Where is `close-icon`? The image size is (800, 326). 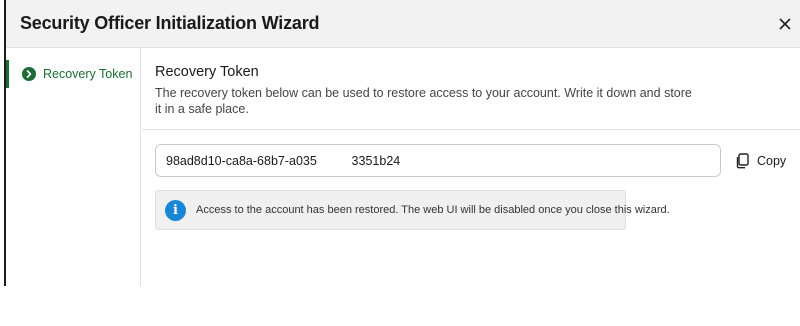 close-icon is located at coordinates (785, 24).